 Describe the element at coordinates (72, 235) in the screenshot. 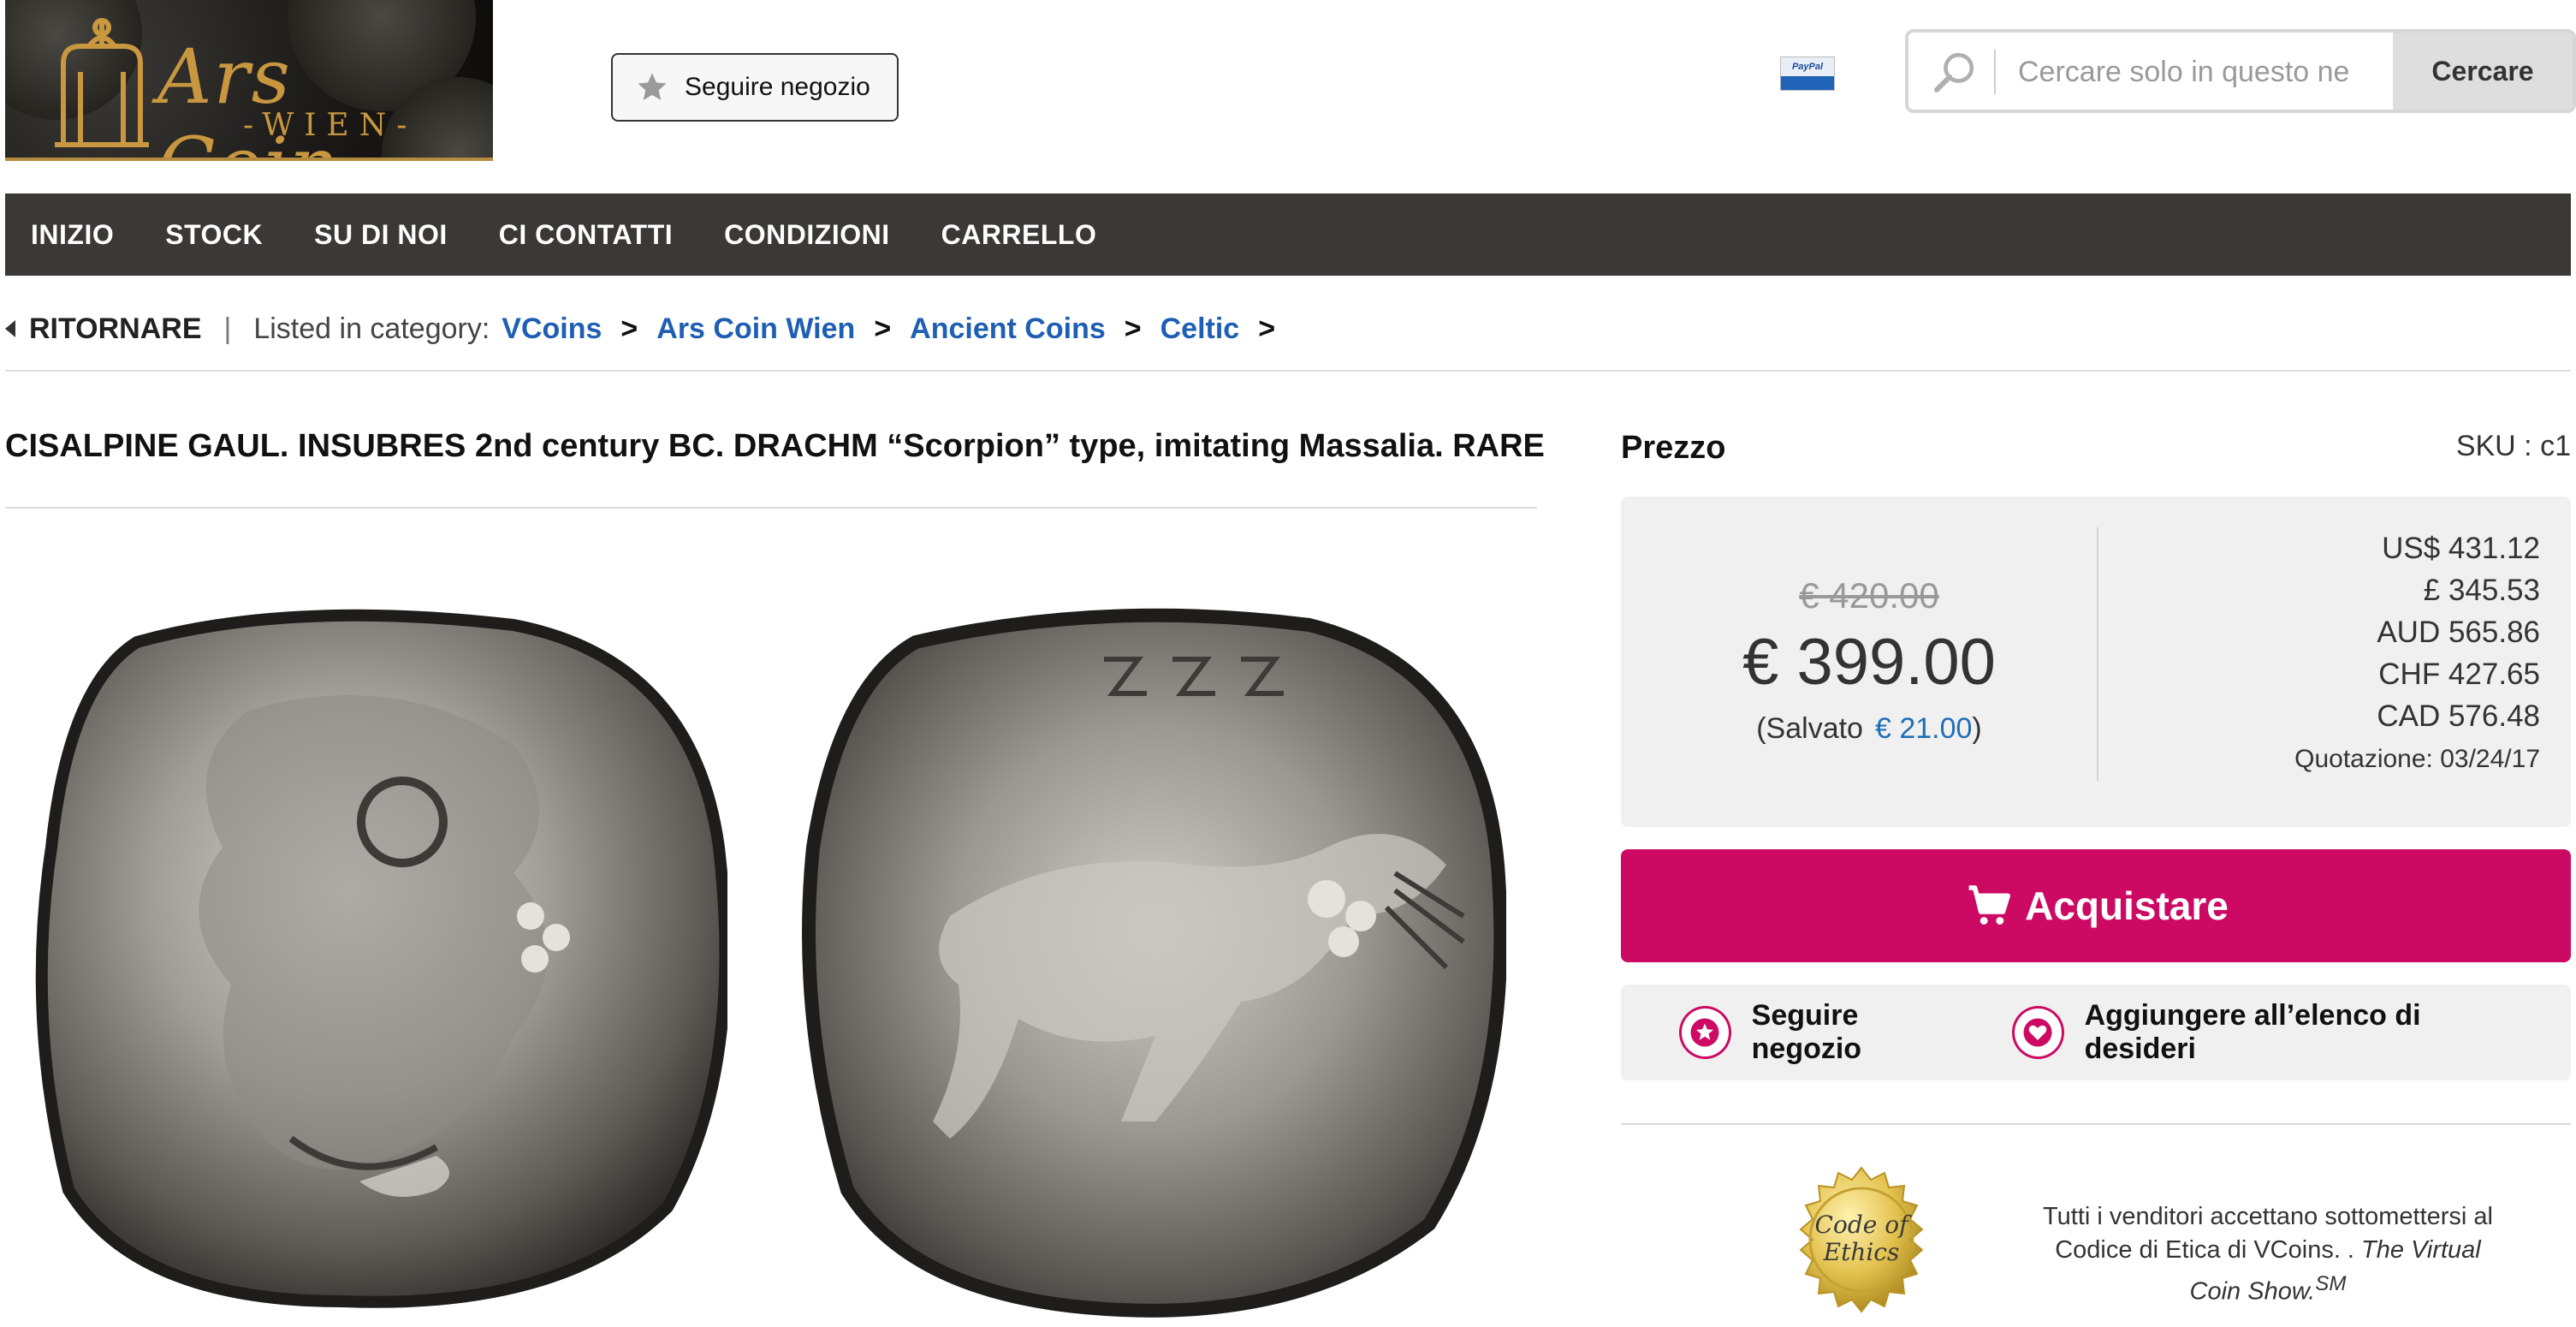

I see `nav-item-inizio: INIZIO` at that location.